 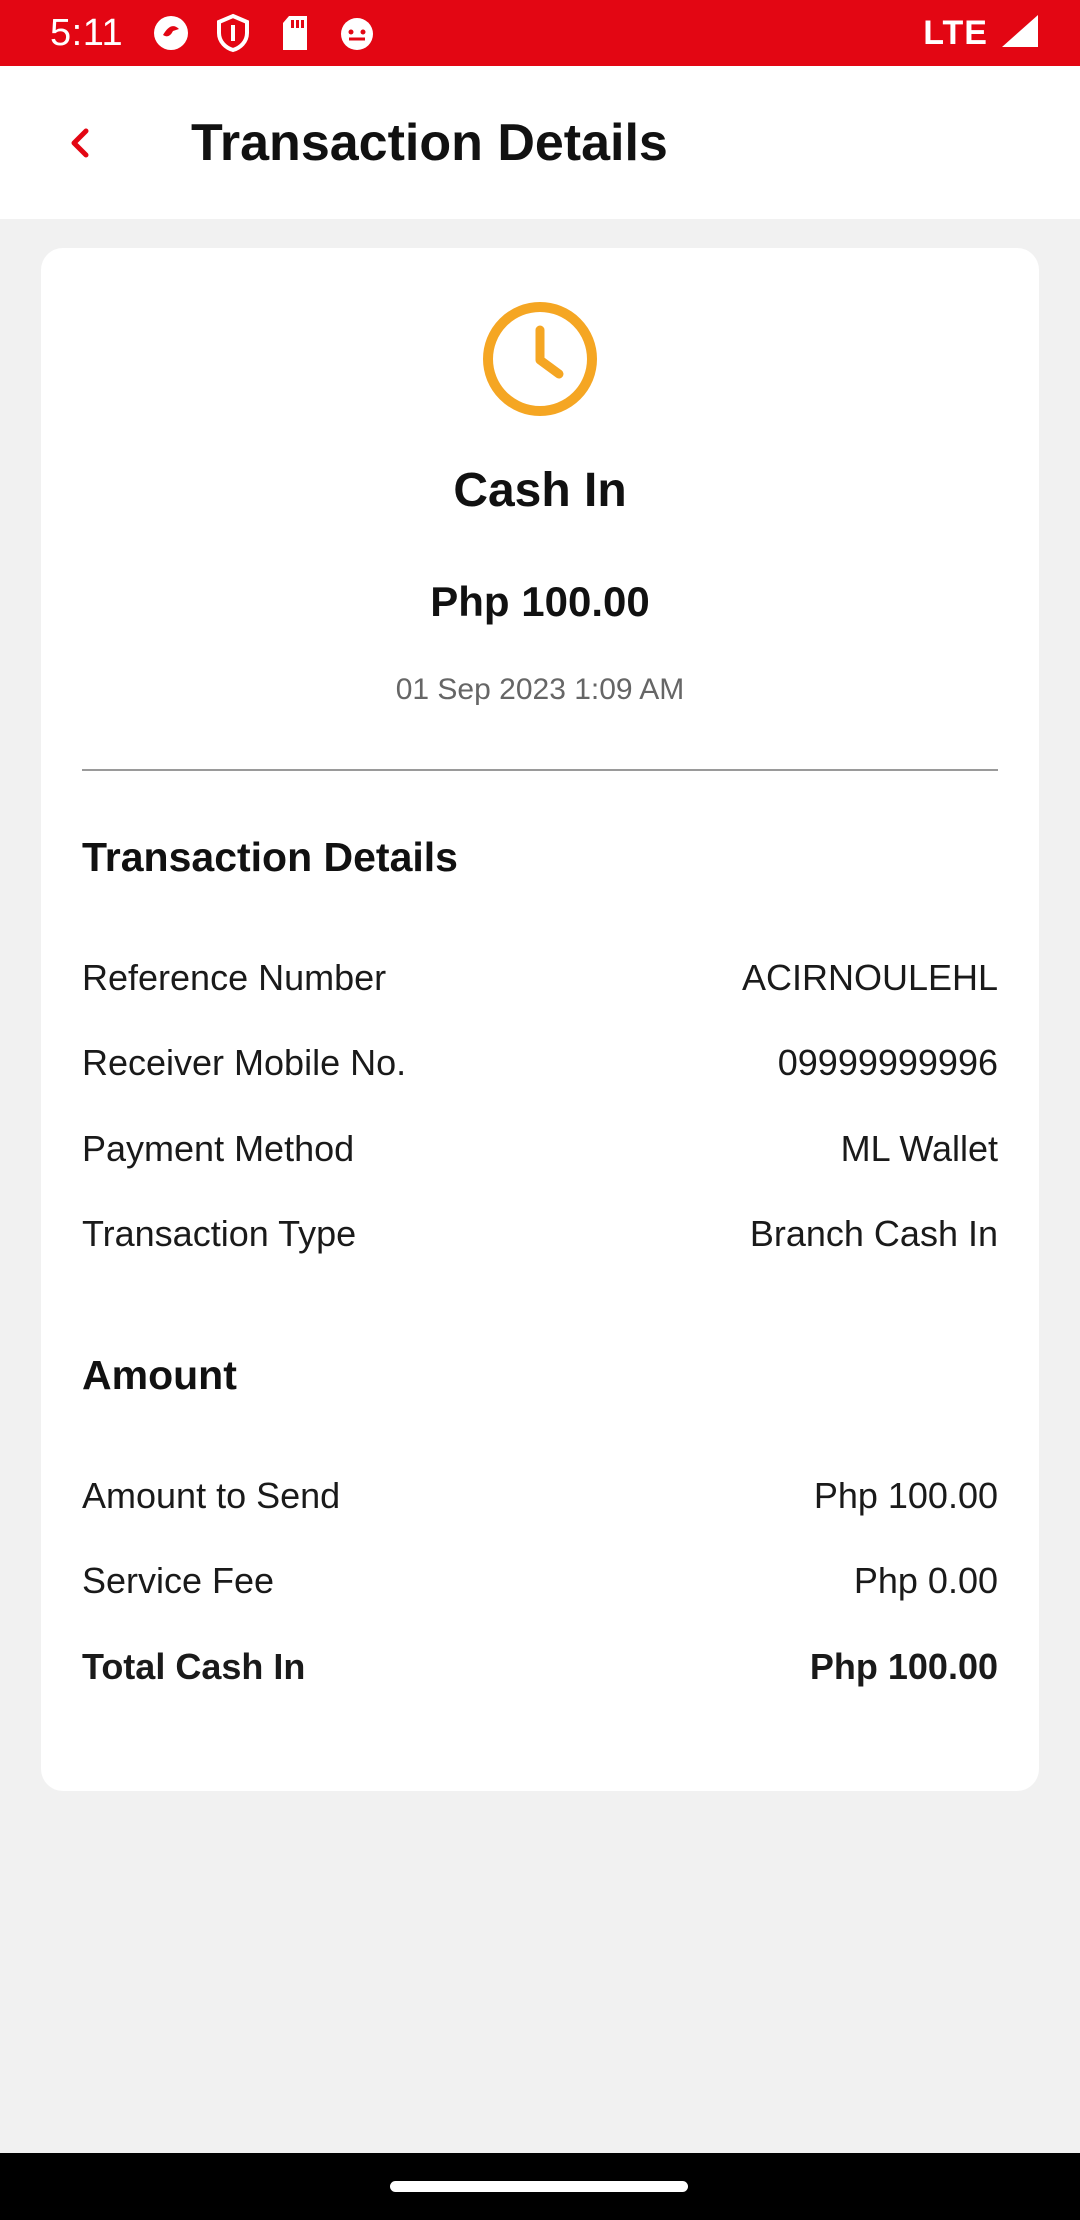 I want to click on divider, so click(x=540, y=770).